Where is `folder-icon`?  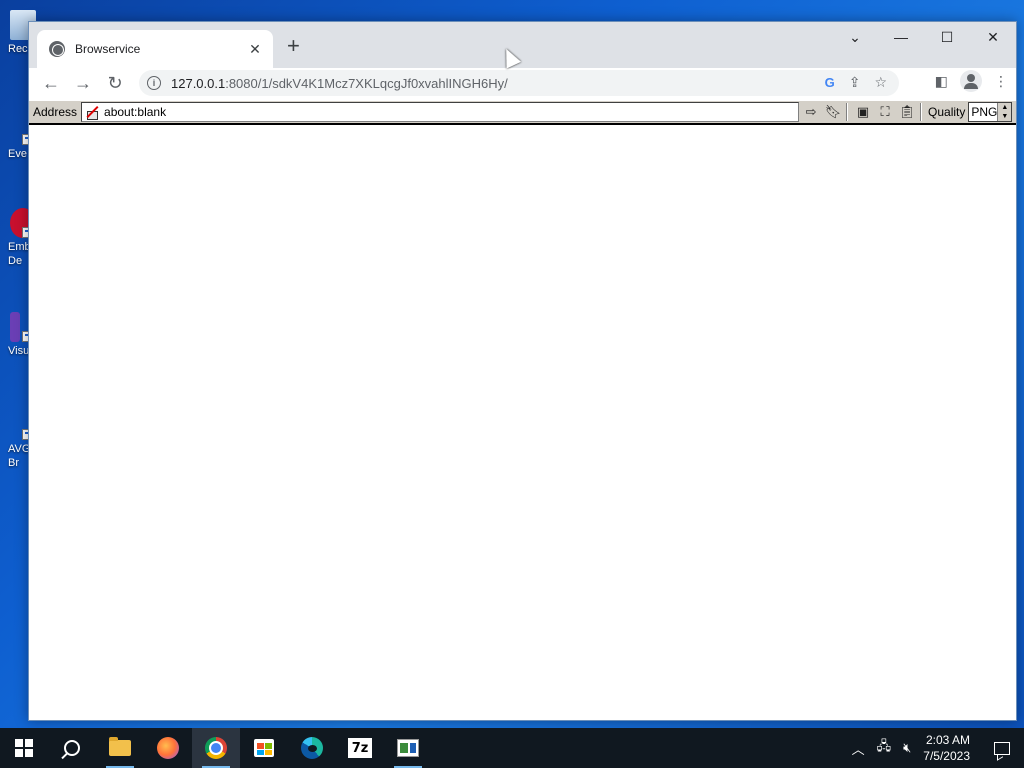
folder-icon is located at coordinates (120, 746).